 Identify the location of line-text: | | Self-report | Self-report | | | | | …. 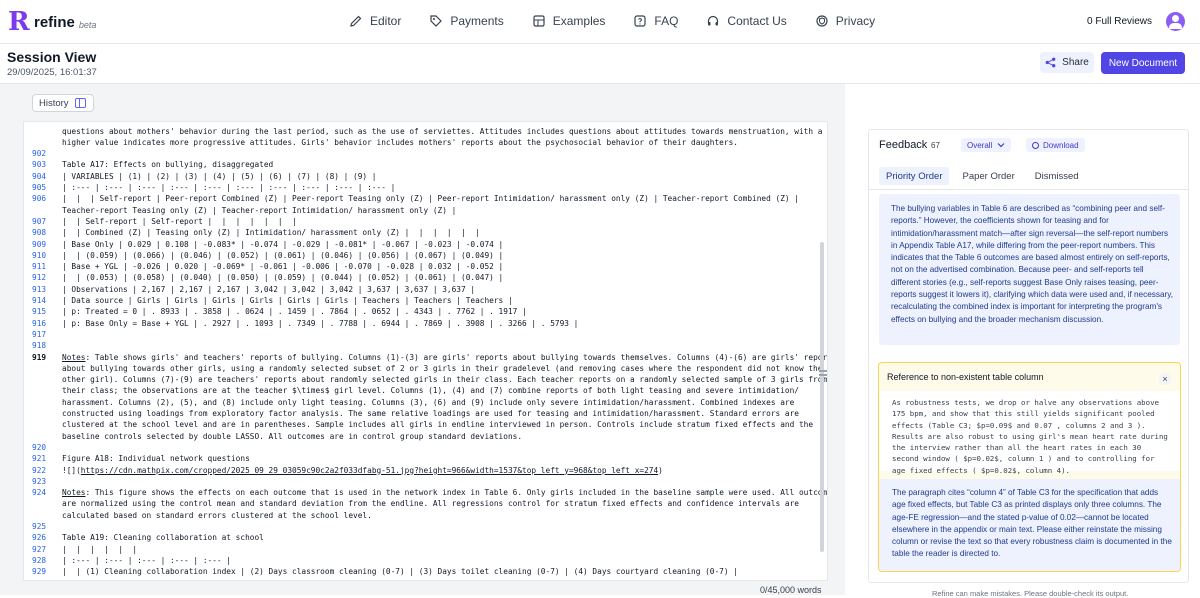
(179, 221).